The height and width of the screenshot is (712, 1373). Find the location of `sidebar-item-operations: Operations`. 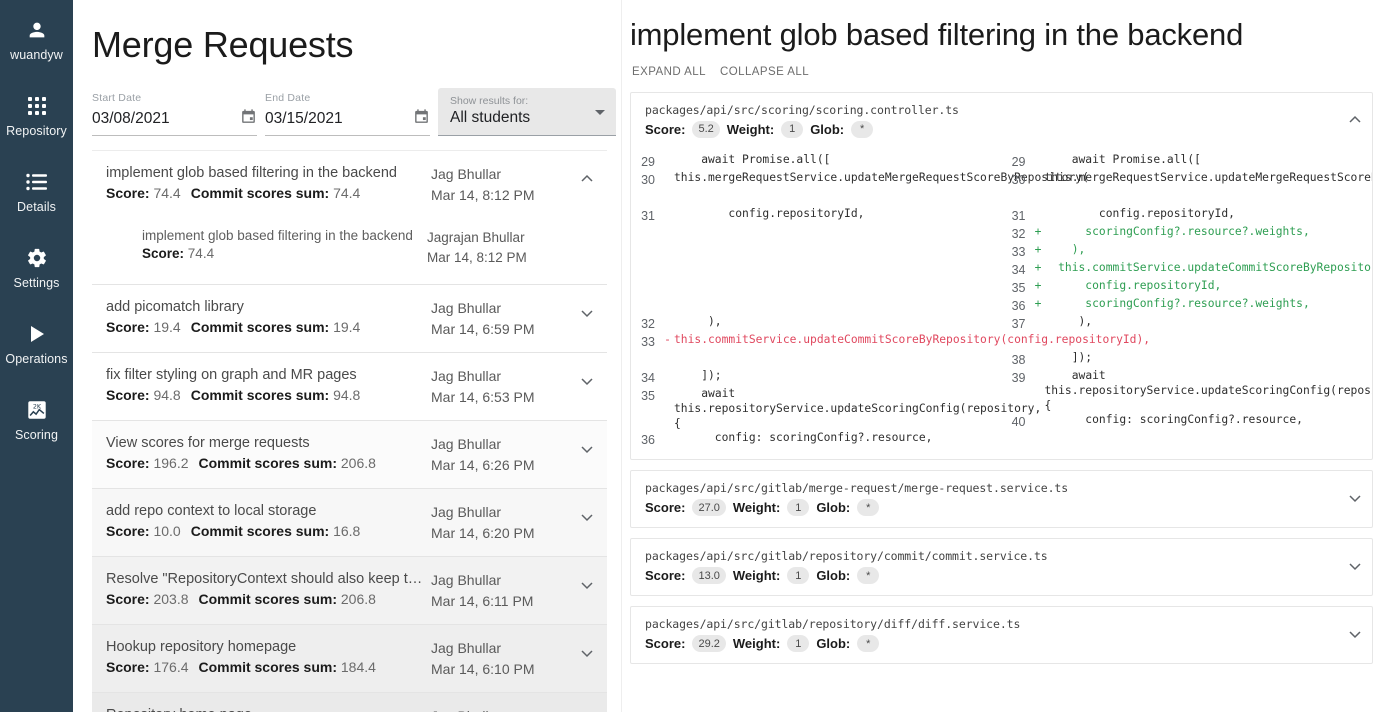

sidebar-item-operations: Operations is located at coordinates (36, 342).